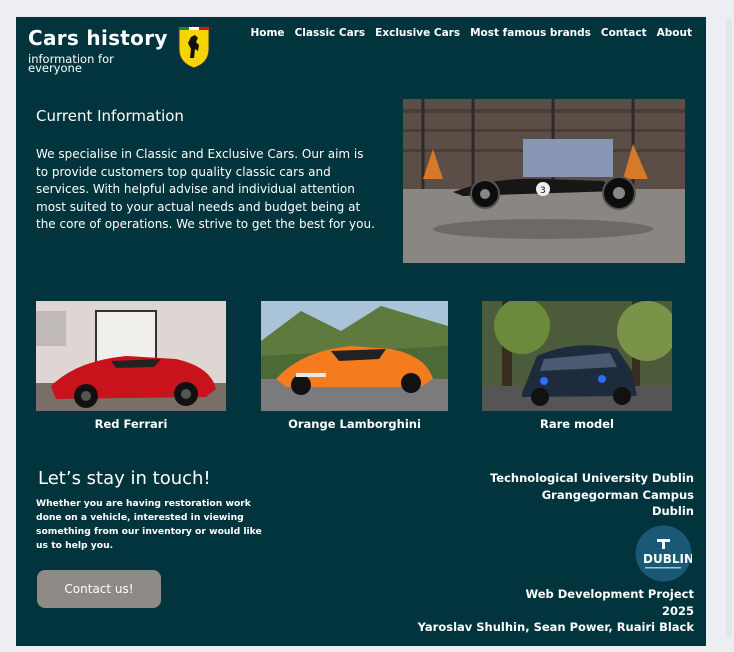 Image resolution: width=734 pixels, height=652 pixels. What do you see at coordinates (354, 424) in the screenshot?
I see `card-label-orange-lamborghini: Orange Lamborghini` at bounding box center [354, 424].